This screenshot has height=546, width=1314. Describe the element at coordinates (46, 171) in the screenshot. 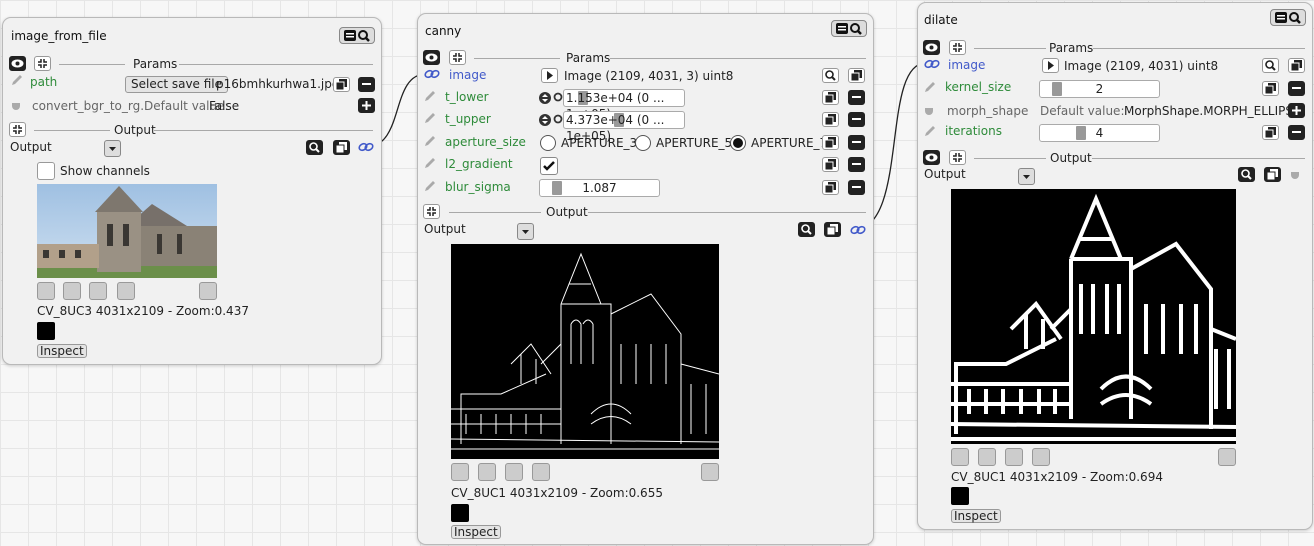

I see `show-channels-checkbox` at that location.